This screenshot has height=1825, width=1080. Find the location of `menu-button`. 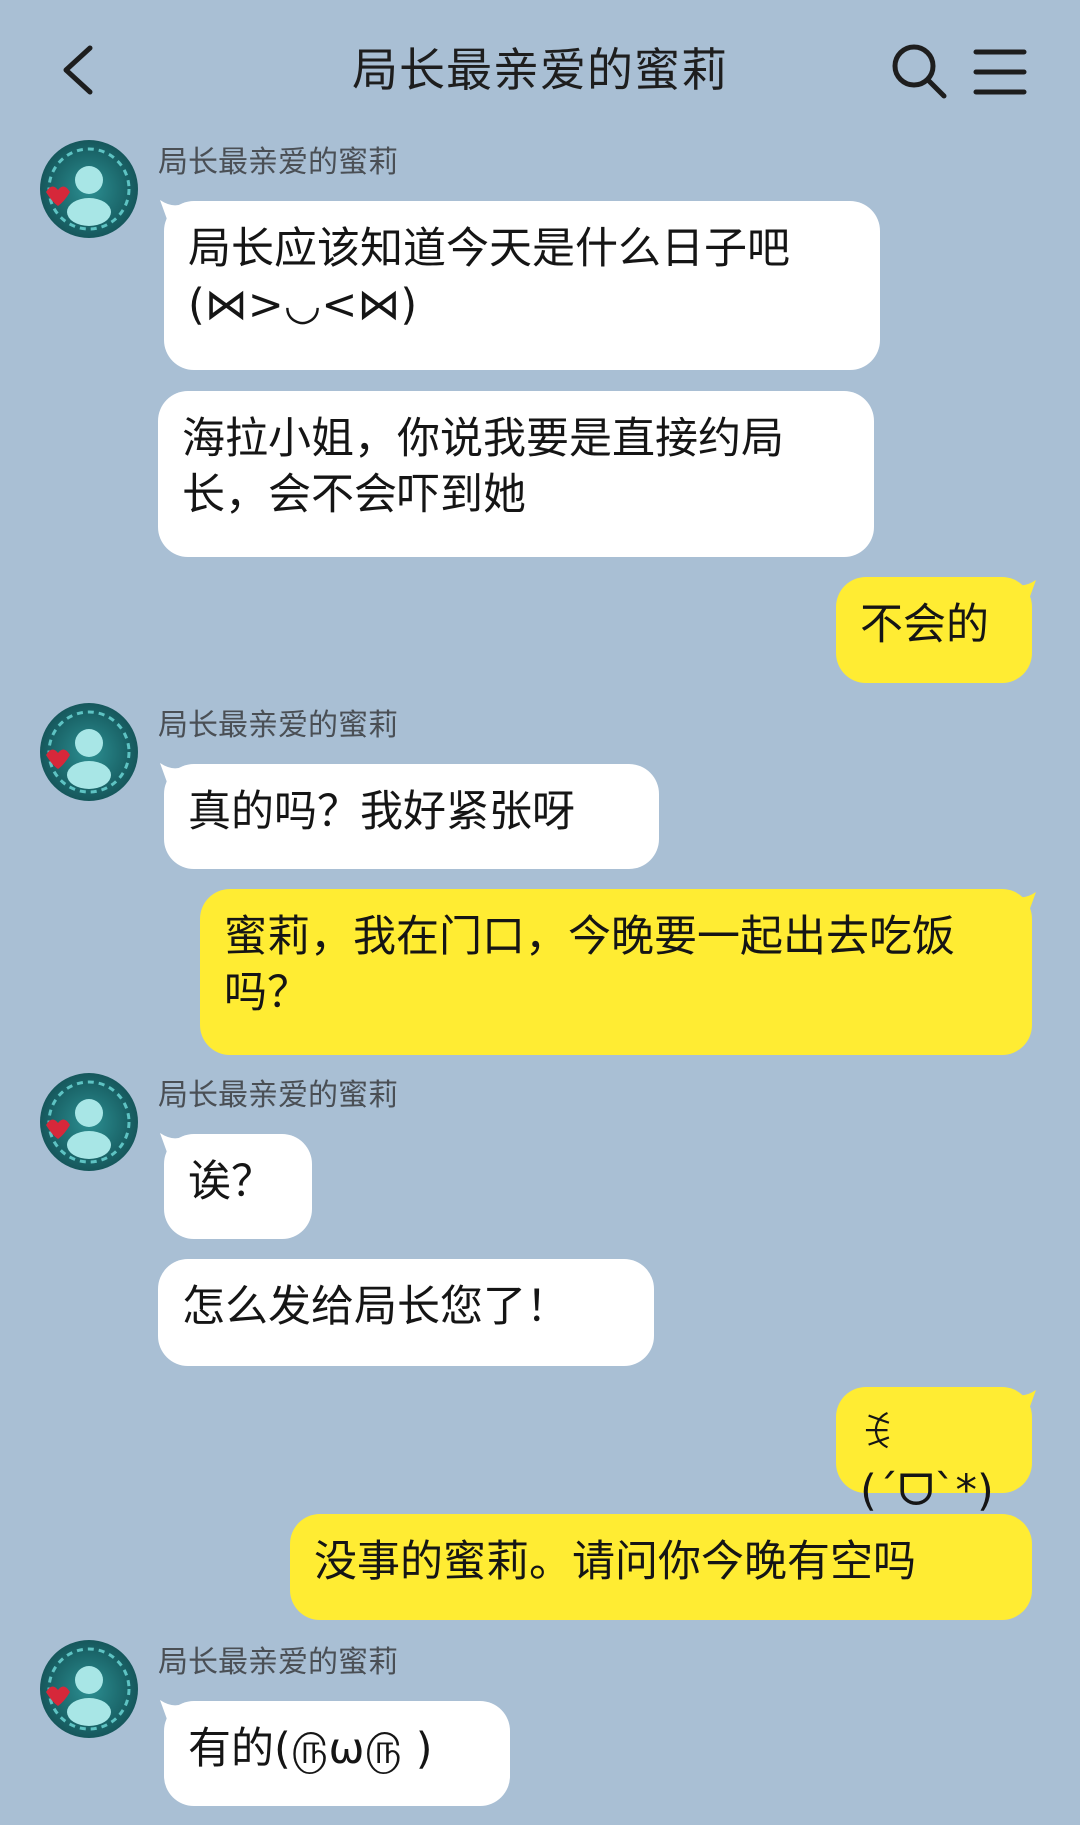

menu-button is located at coordinates (1000, 72).